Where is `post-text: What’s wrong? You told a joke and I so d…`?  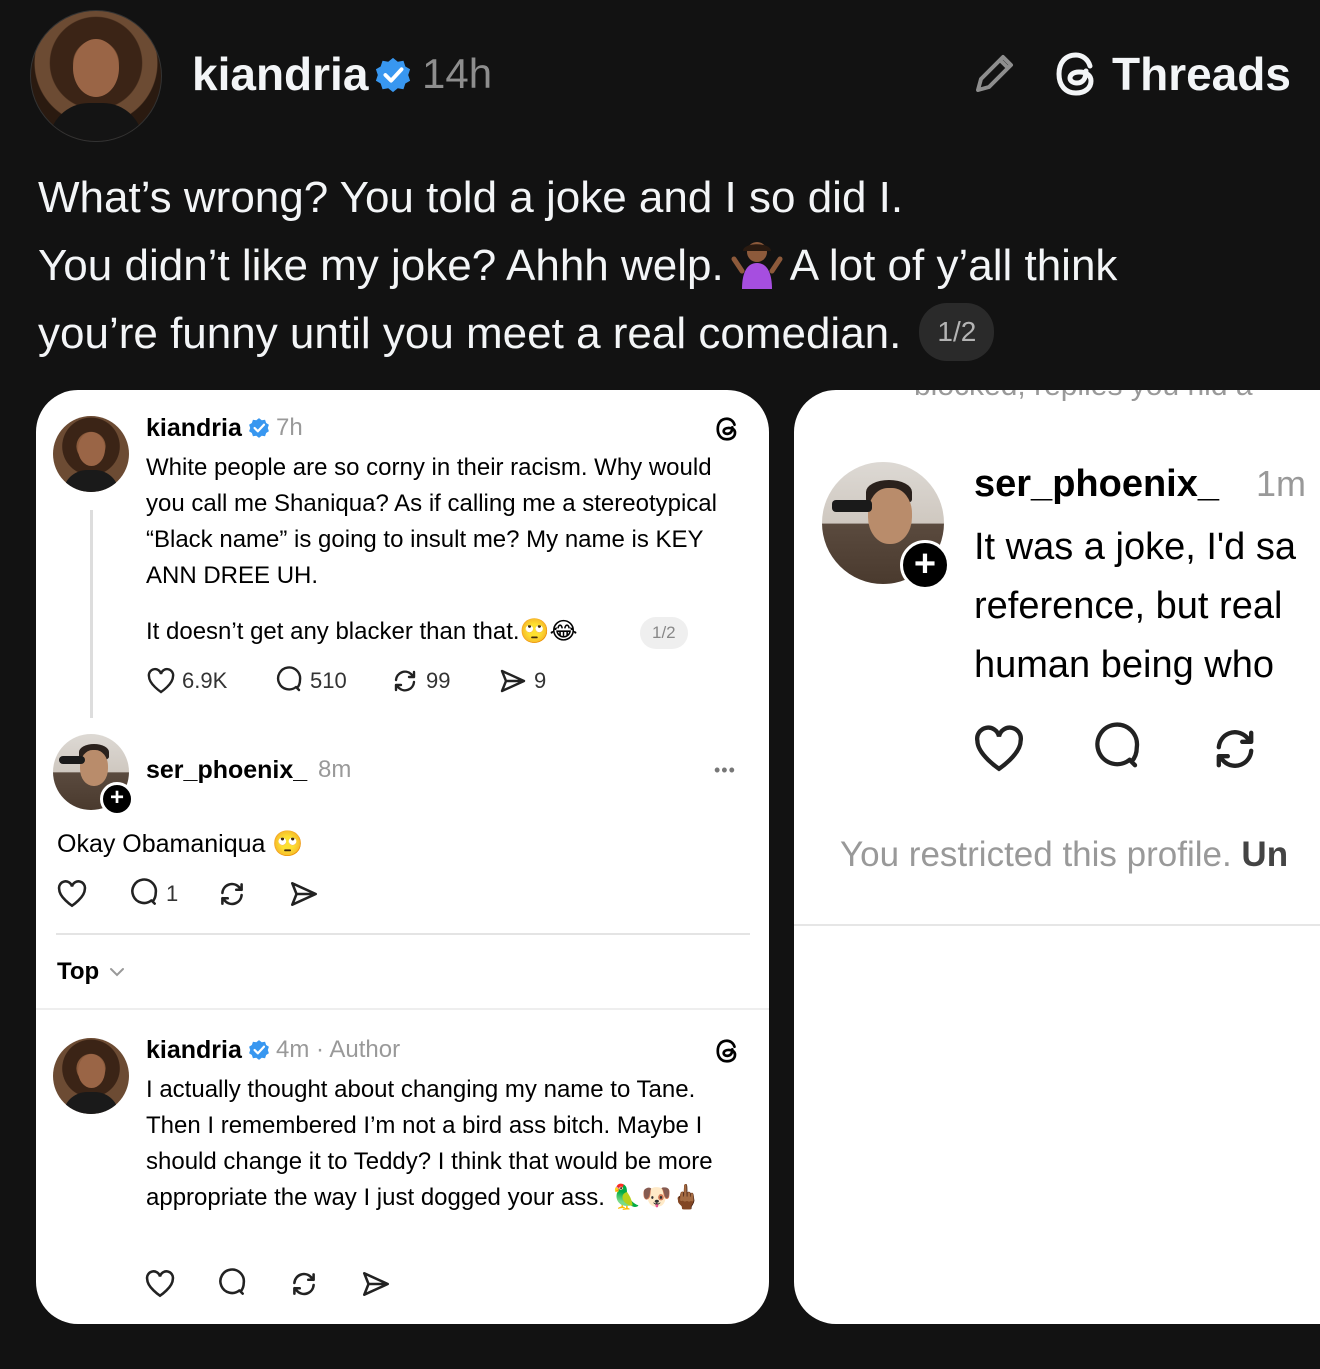 post-text: What’s wrong? You told a joke and I so d… is located at coordinates (678, 266).